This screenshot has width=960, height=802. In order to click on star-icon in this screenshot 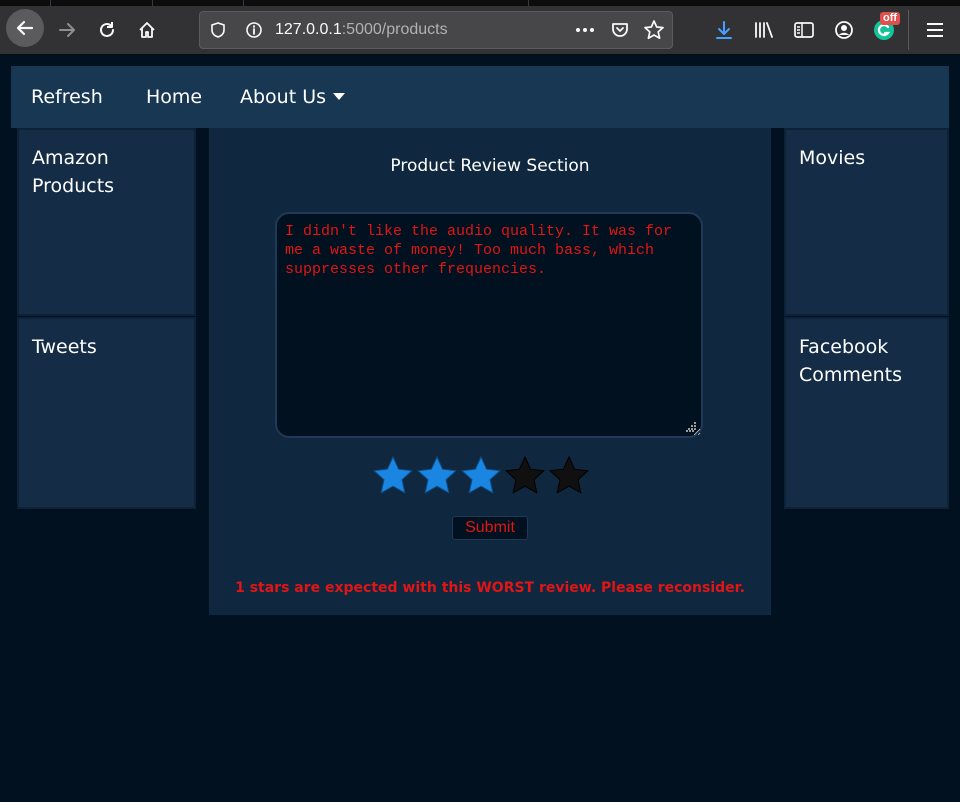, I will do `click(654, 30)`.